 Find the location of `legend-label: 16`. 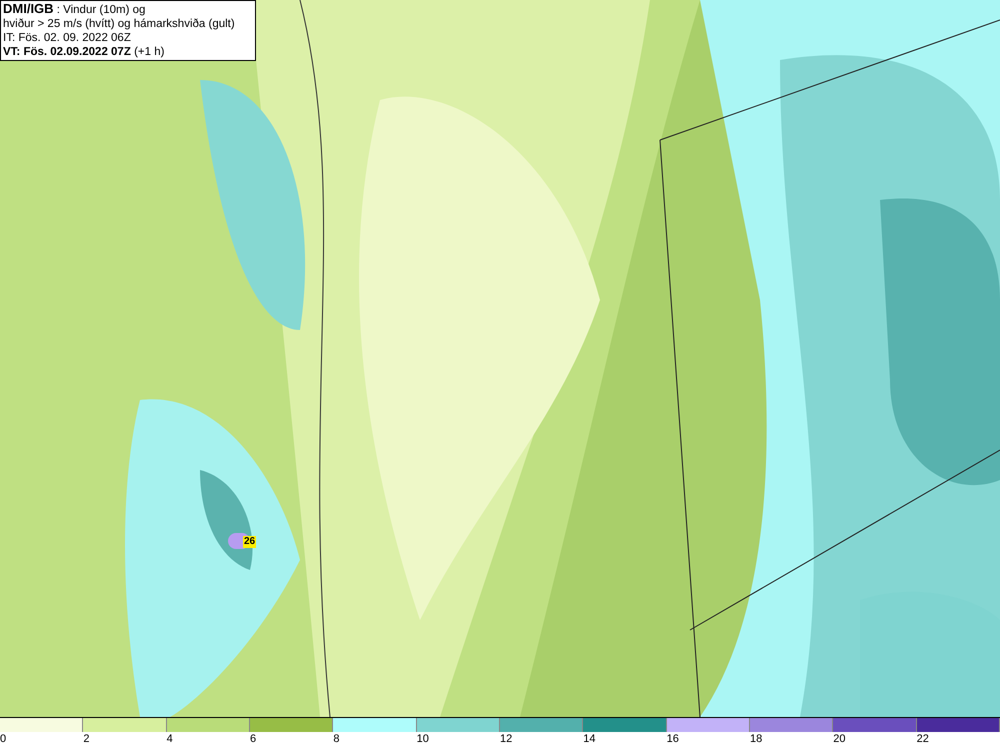

legend-label: 16 is located at coordinates (672, 739).